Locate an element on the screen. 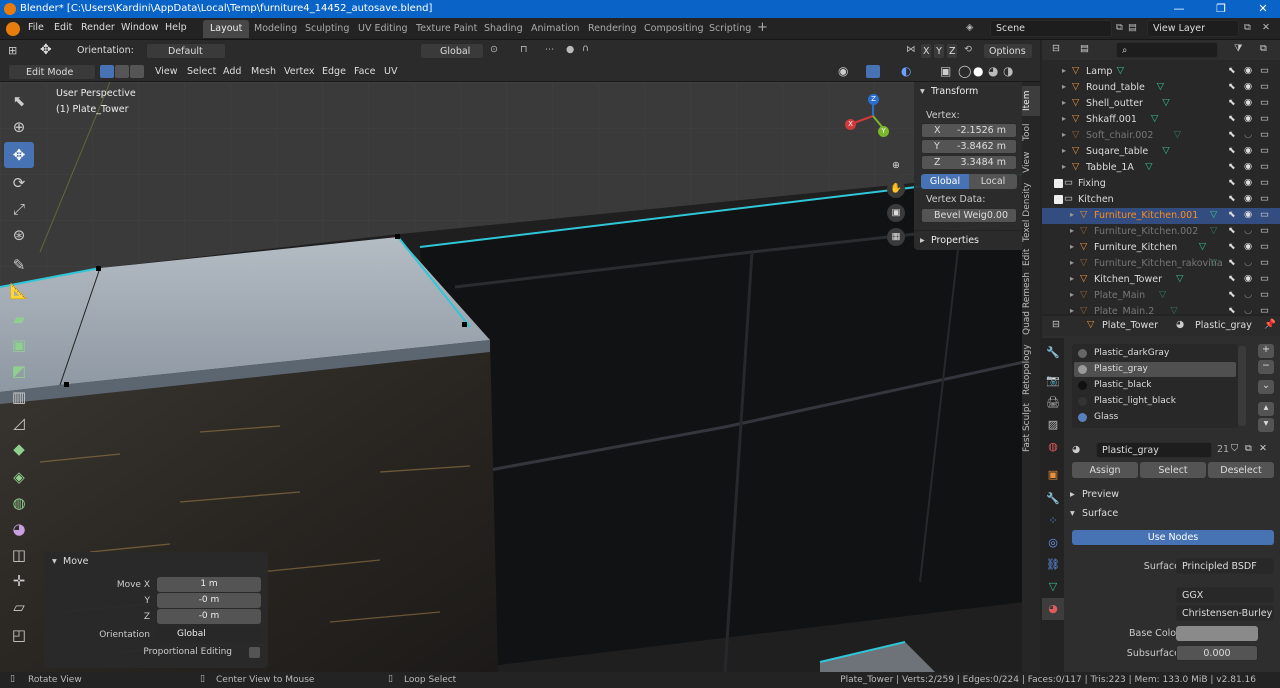  vertex-y-field: Y -3.8462 m is located at coordinates (969, 146).